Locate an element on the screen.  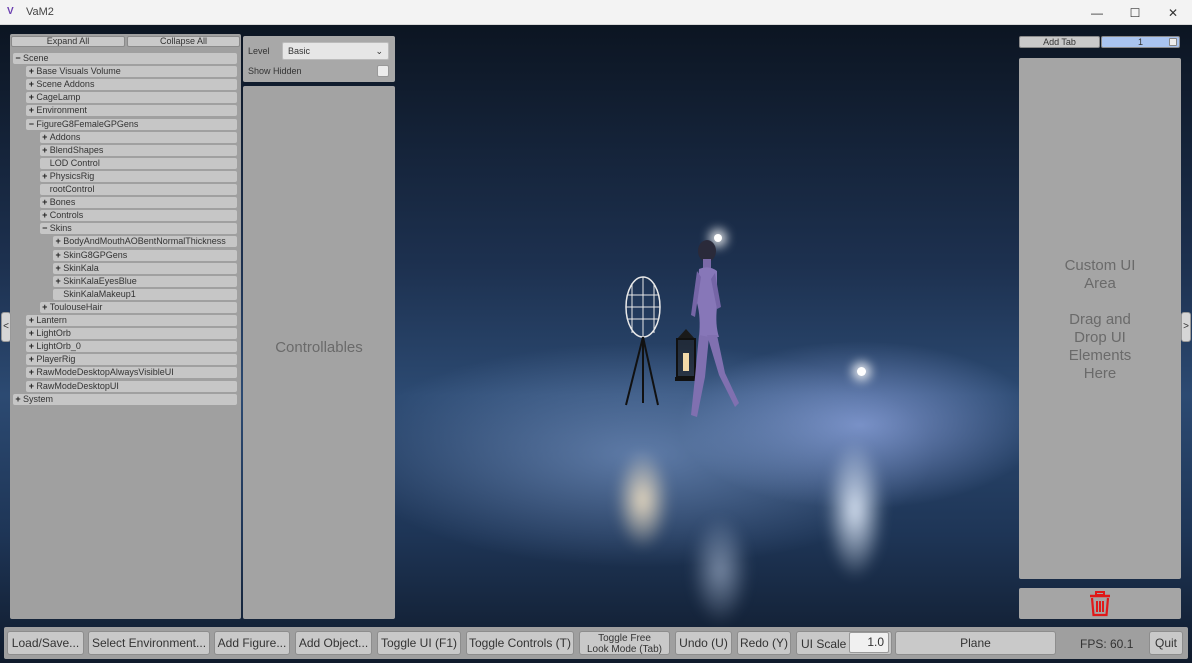
right-panel-toggle: > is located at coordinates (1186, 327).